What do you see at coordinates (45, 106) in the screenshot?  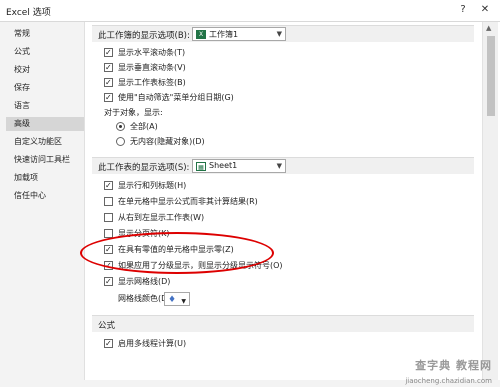 I see `sidebar-item-language: 语言` at bounding box center [45, 106].